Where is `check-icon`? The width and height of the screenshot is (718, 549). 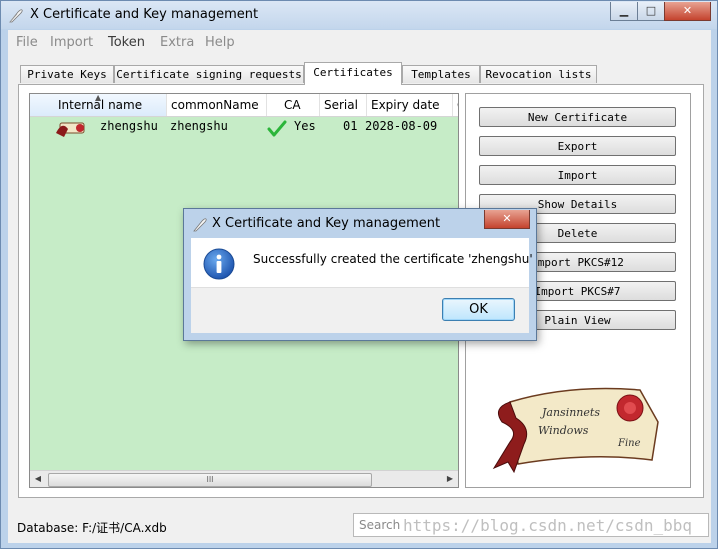 check-icon is located at coordinates (277, 128).